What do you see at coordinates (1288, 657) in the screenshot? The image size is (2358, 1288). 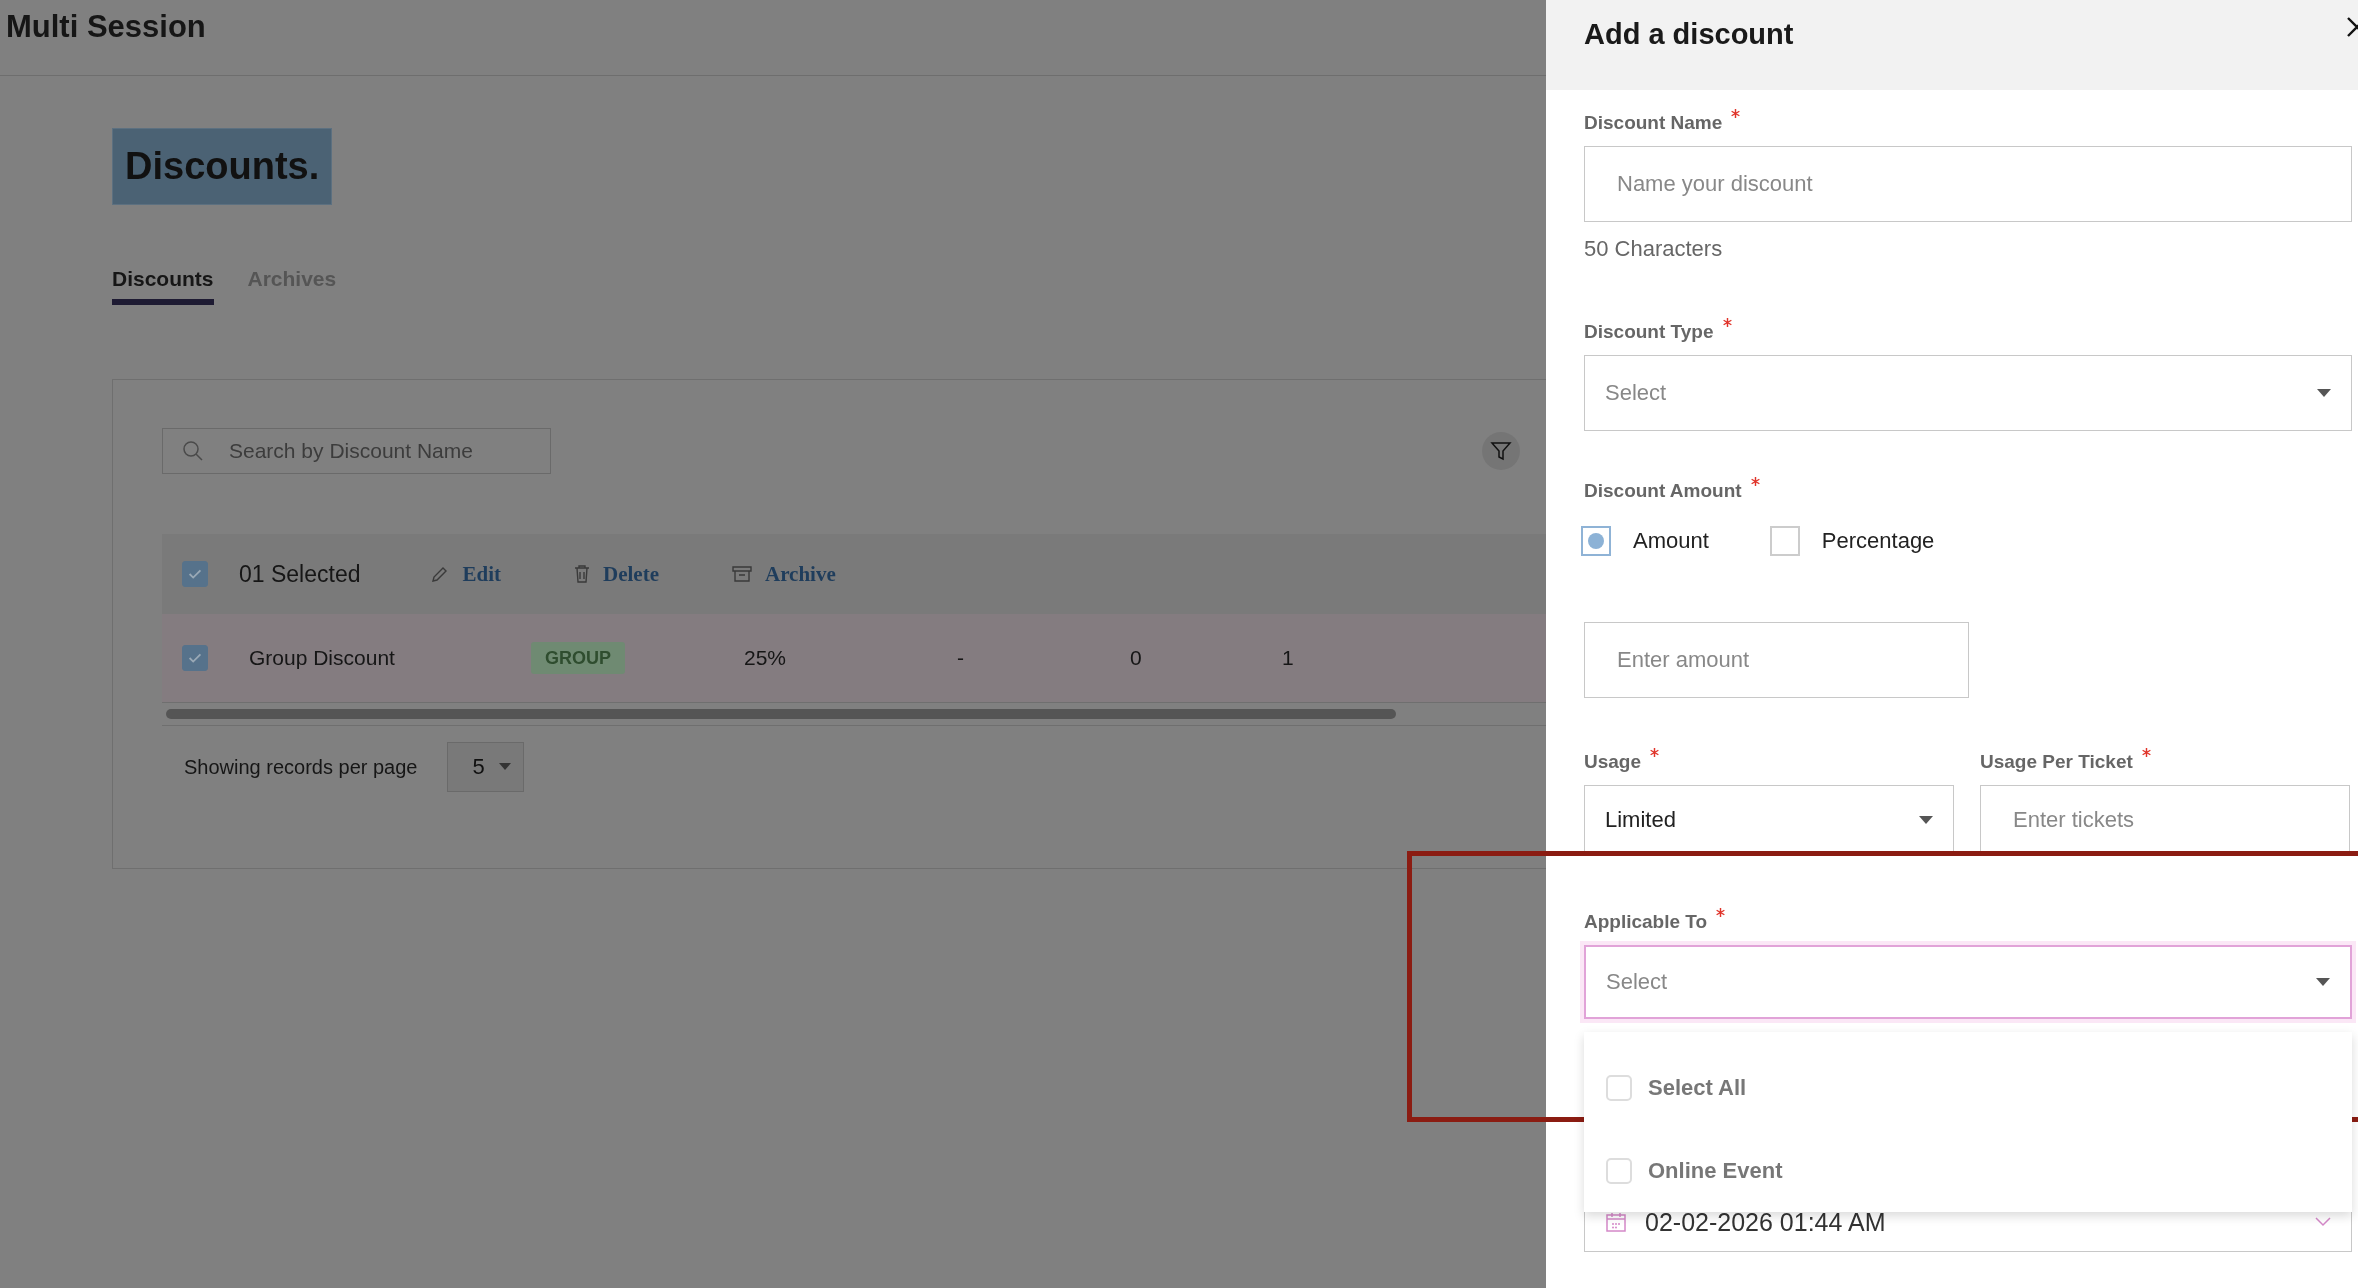 I see `table-cell: 1` at bounding box center [1288, 657].